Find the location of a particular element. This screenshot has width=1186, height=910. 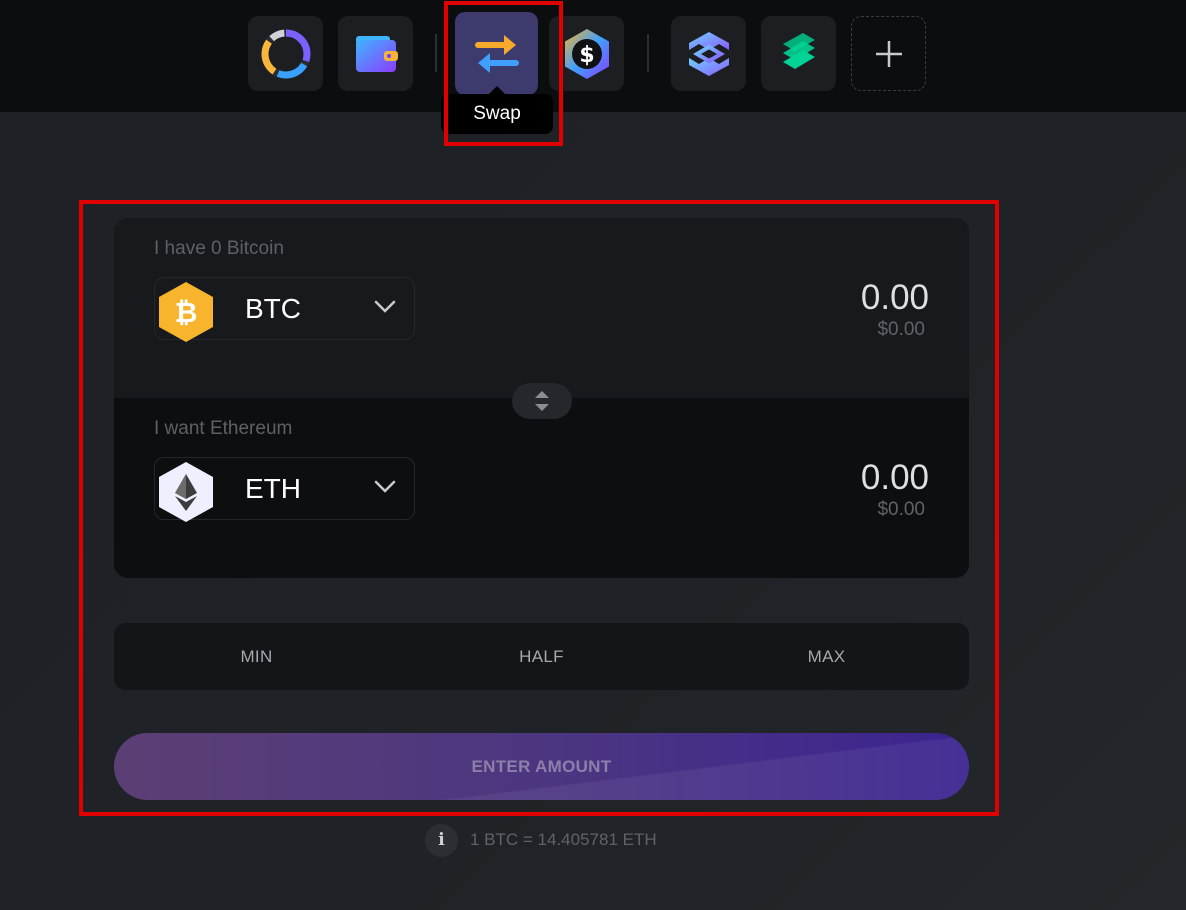

app-bar: $ is located at coordinates (593, 56).